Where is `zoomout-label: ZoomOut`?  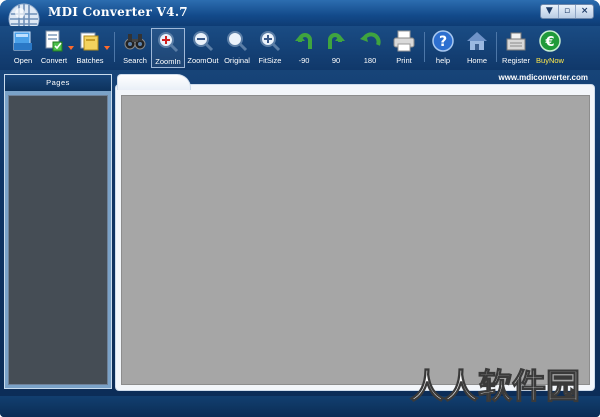 zoomout-label: ZoomOut is located at coordinates (203, 60).